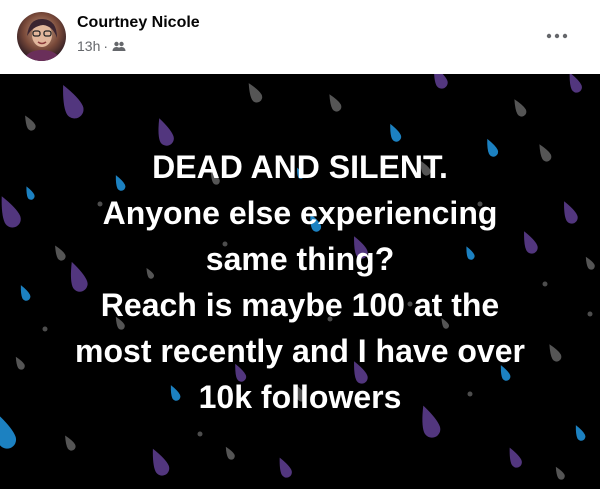  I want to click on status-line: most recently and I have over, so click(300, 351).